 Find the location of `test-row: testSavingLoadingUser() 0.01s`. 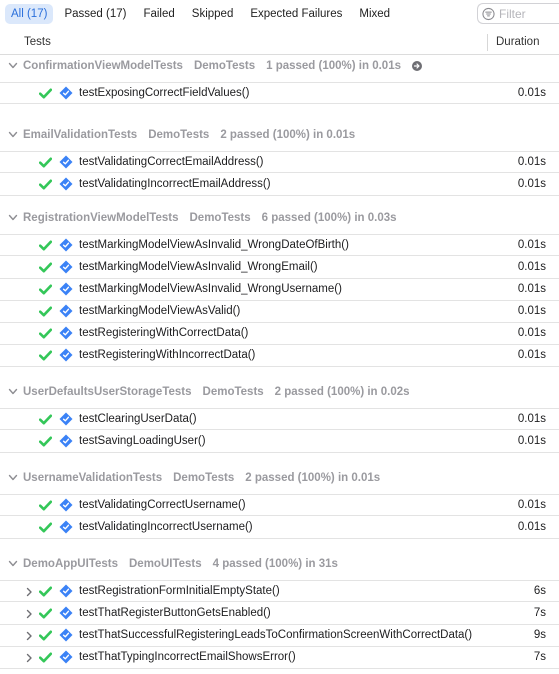

test-row: testSavingLoadingUser() 0.01s is located at coordinates (279, 442).